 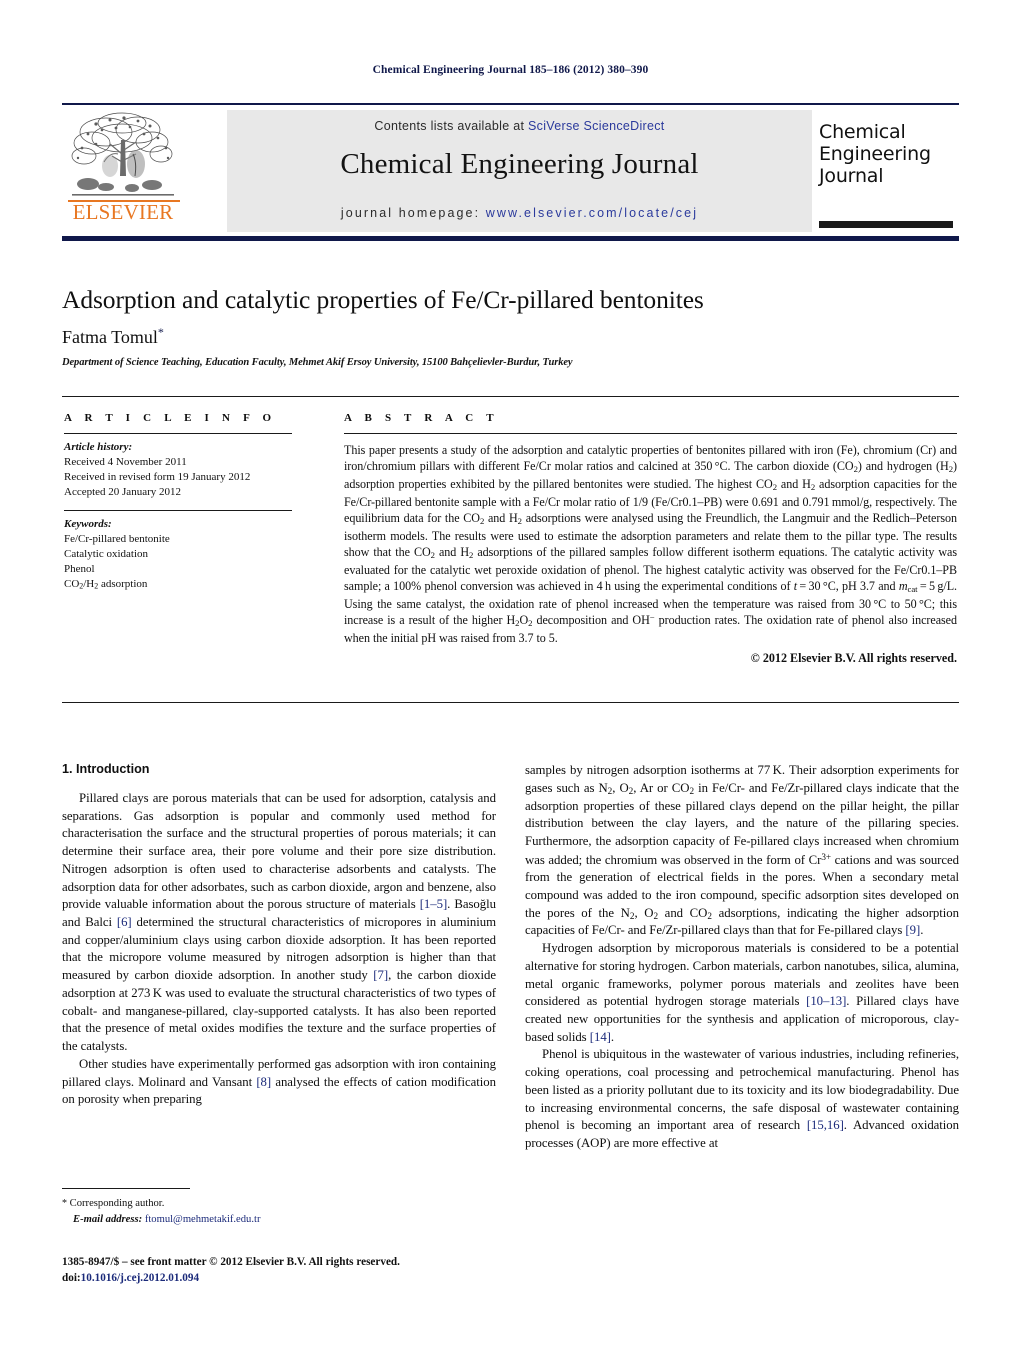 I want to click on citation-ref: [6], so click(x=124, y=922).